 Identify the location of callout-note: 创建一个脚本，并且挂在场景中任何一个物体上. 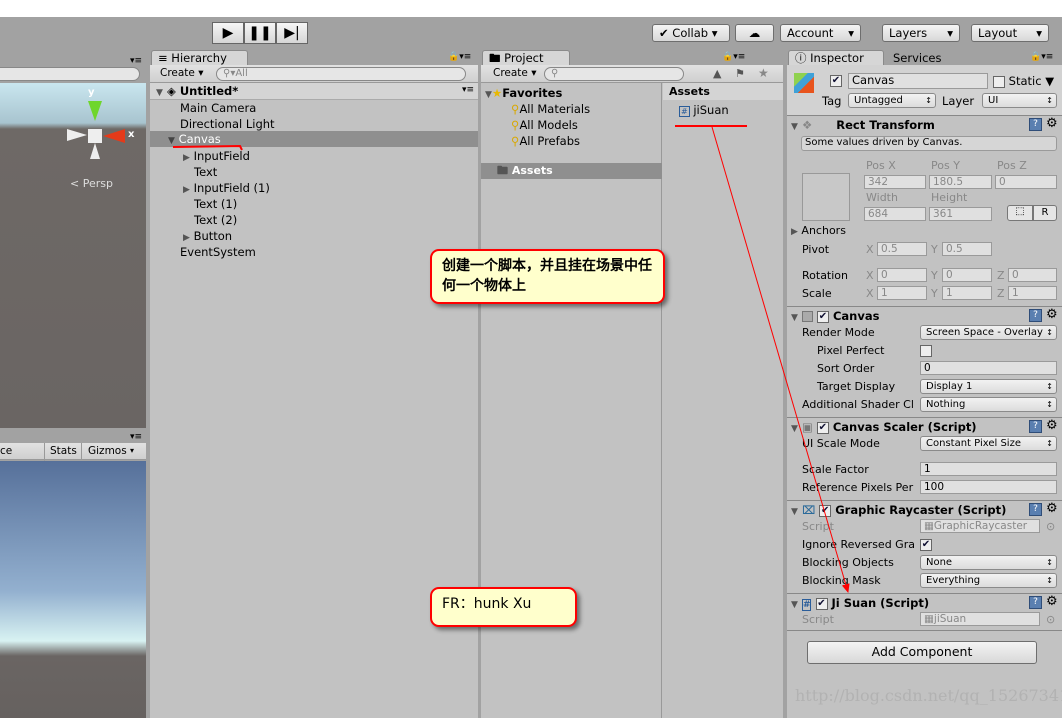
(547, 276).